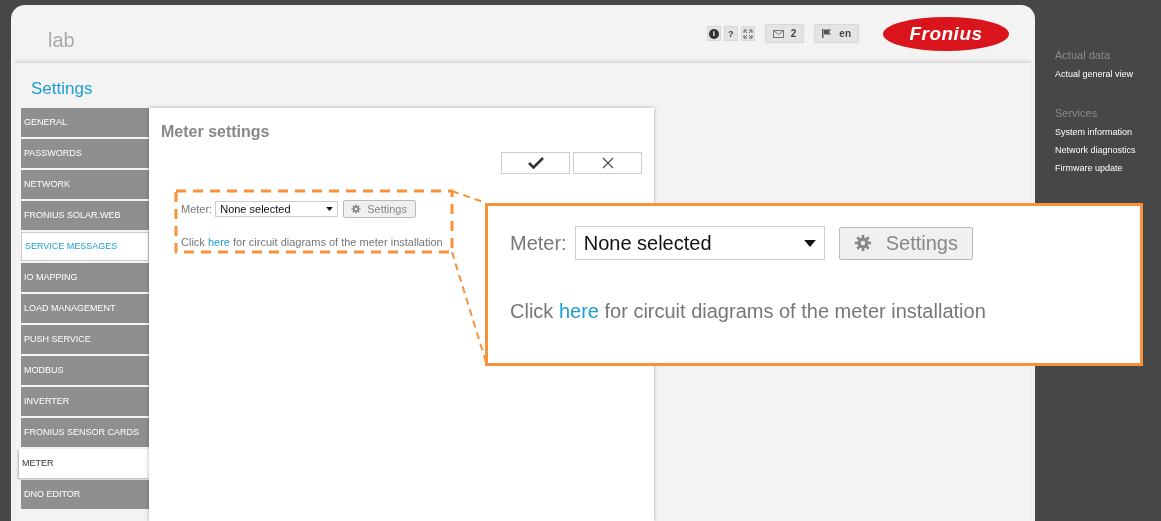  Describe the element at coordinates (607, 163) in the screenshot. I see `close-icon` at that location.